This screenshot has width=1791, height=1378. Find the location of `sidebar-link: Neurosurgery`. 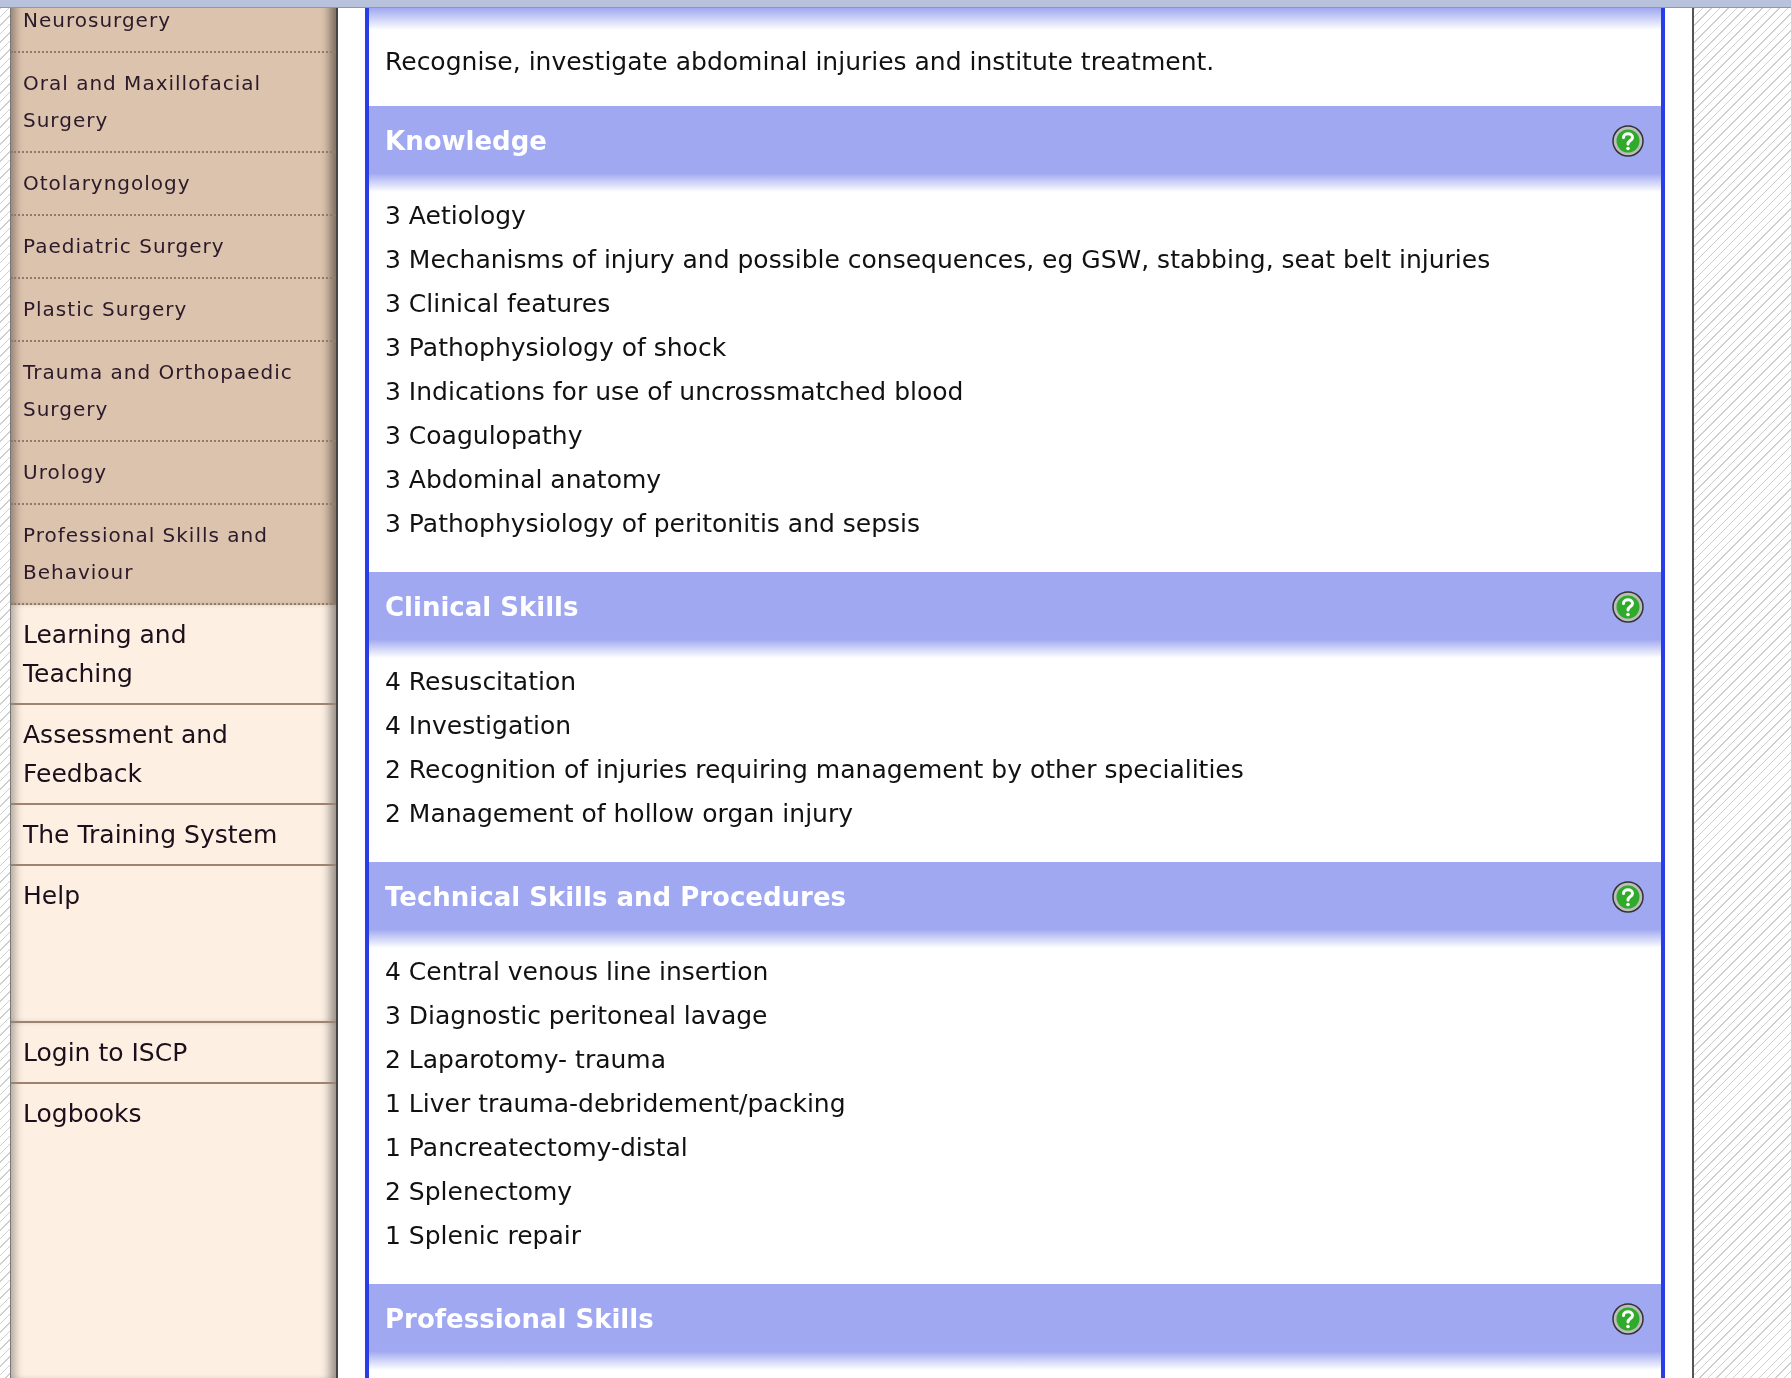

sidebar-link: Neurosurgery is located at coordinates (173, 23).